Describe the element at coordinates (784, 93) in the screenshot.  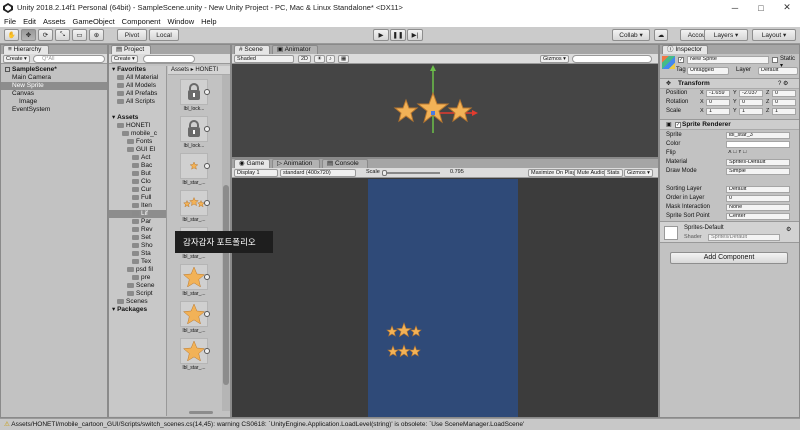
I see `position-z-field: 0` at that location.